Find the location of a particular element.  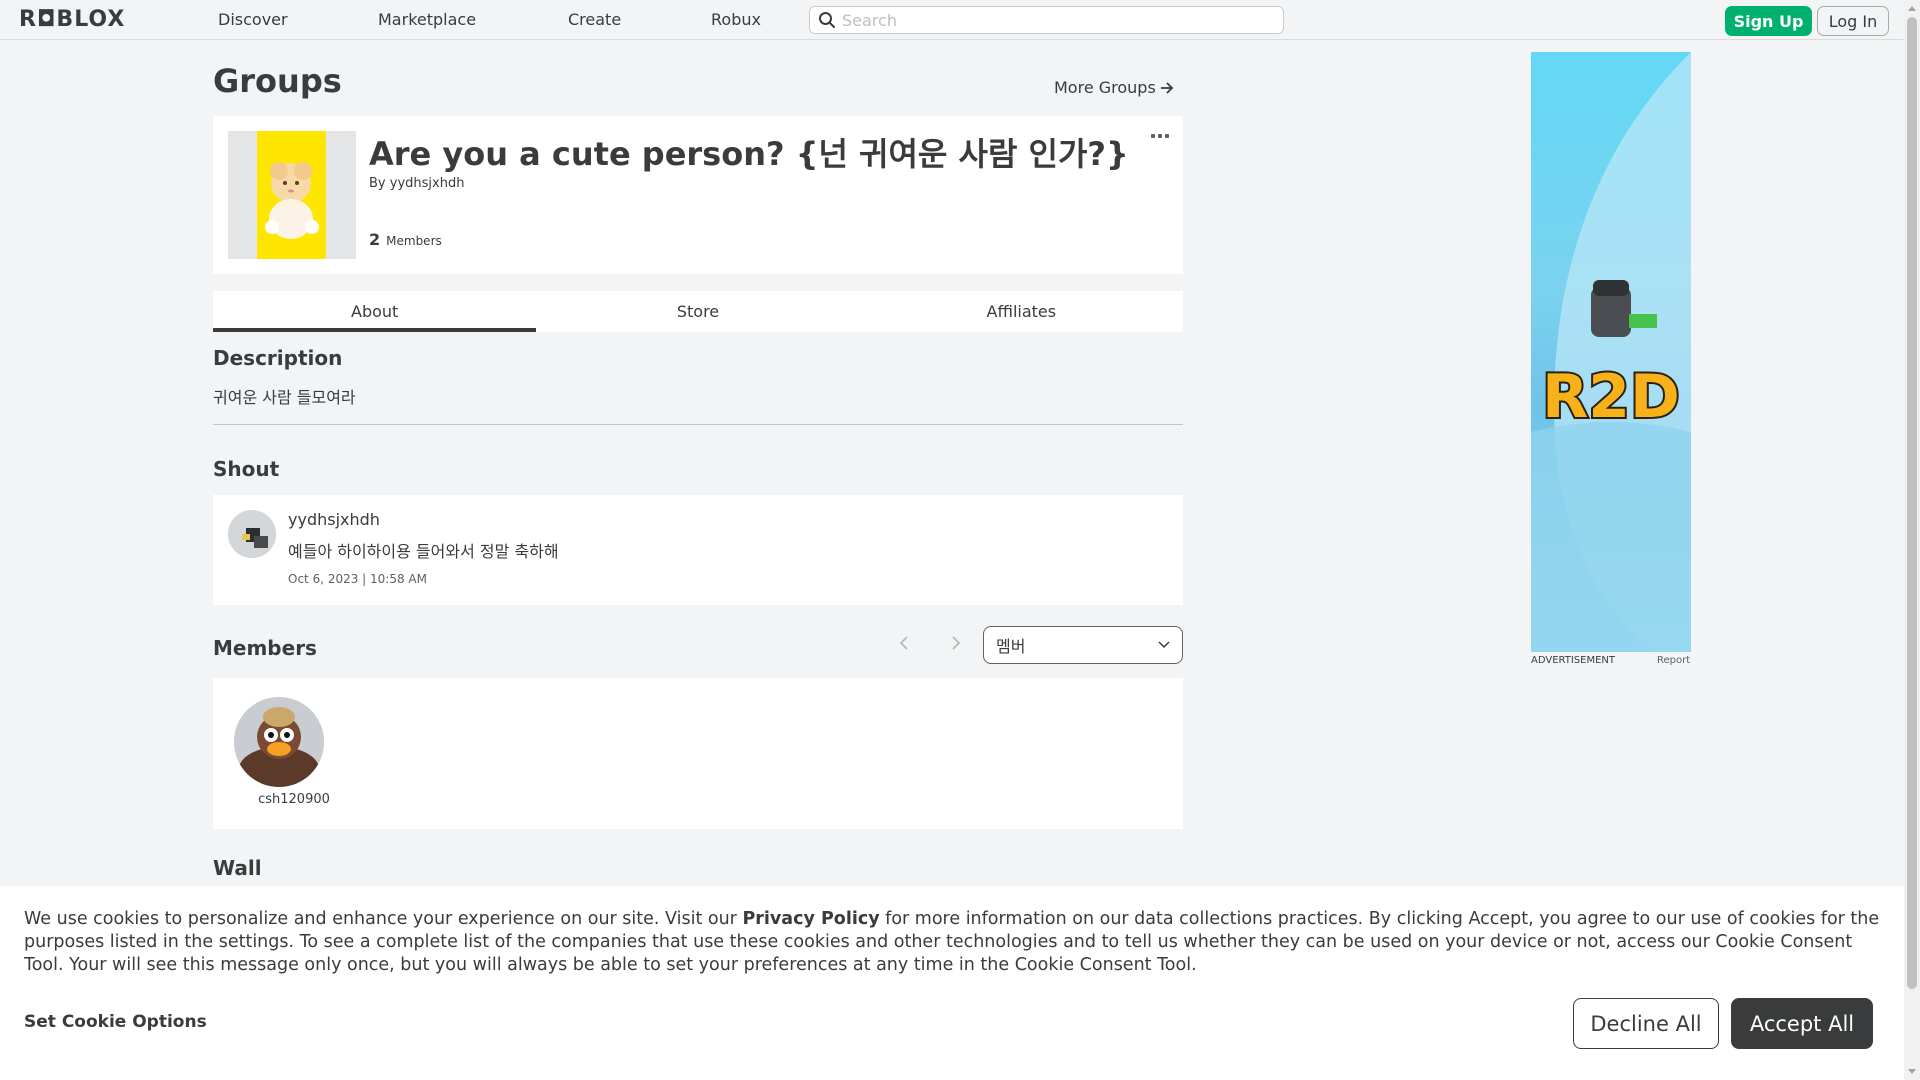

member-count-value: 2 is located at coordinates (375, 239).